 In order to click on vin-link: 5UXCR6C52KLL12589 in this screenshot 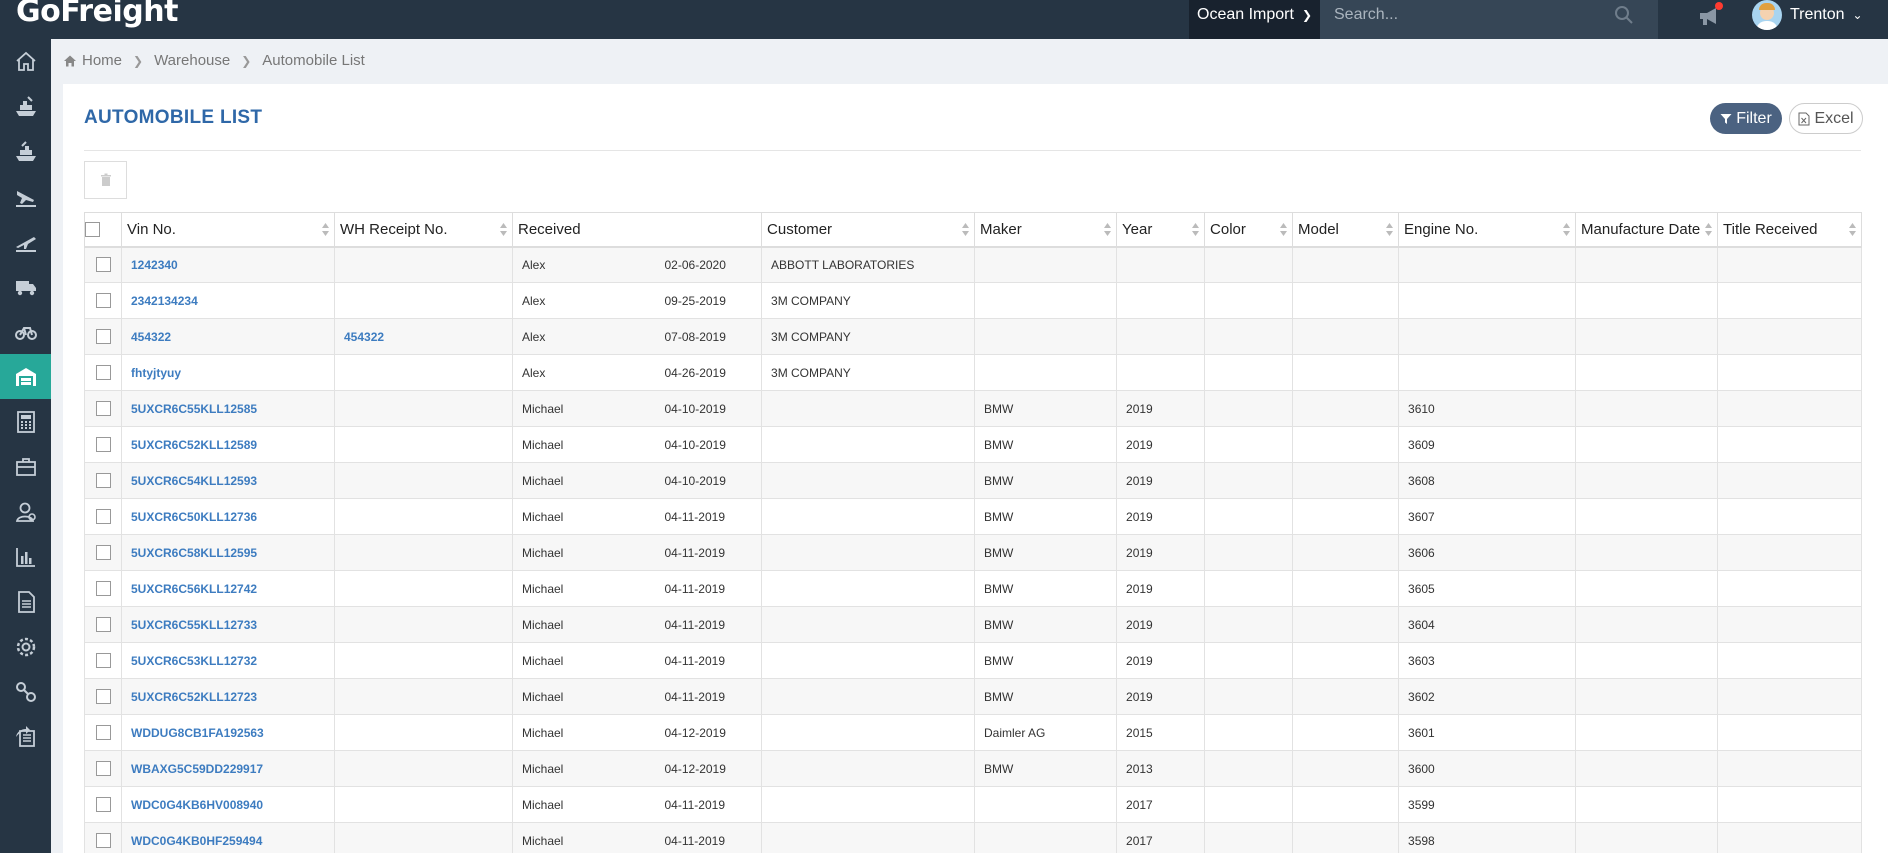, I will do `click(194, 445)`.